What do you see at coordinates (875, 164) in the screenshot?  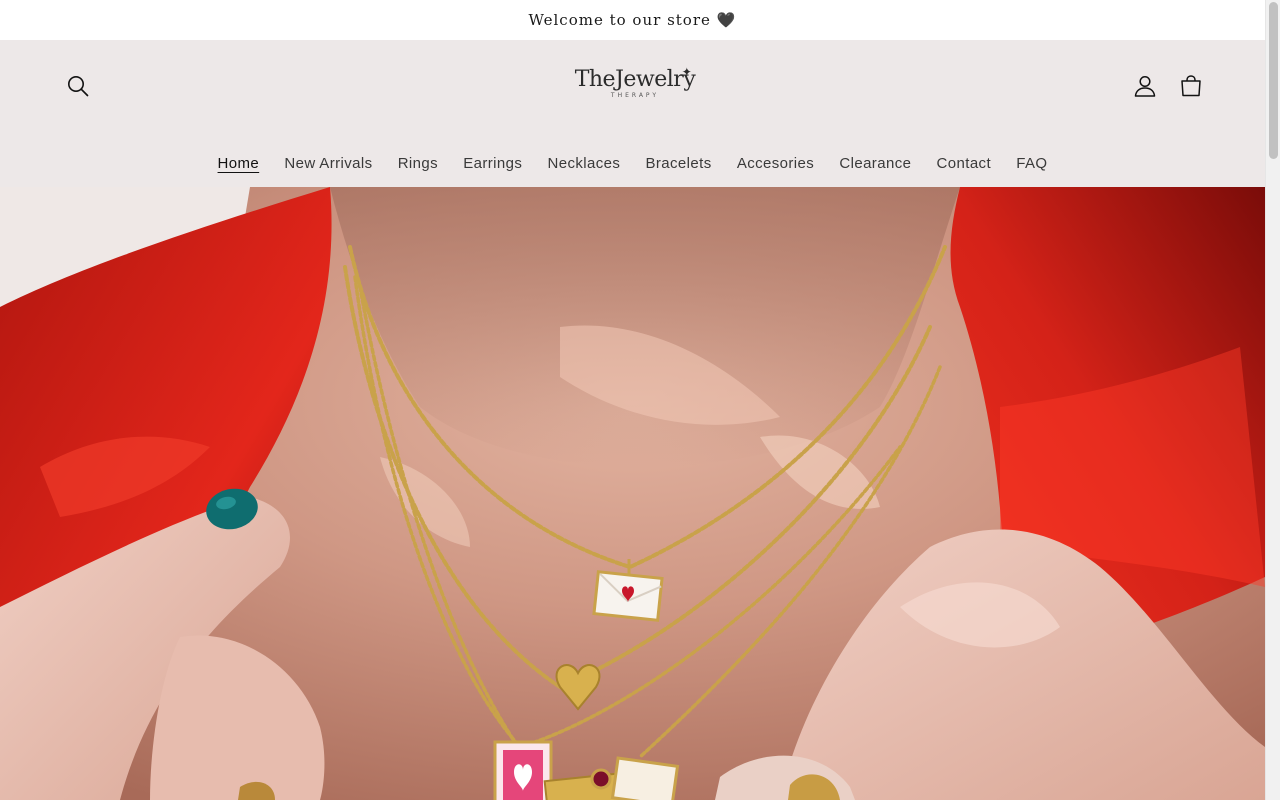 I see `nav-item-clearance: Clearance` at bounding box center [875, 164].